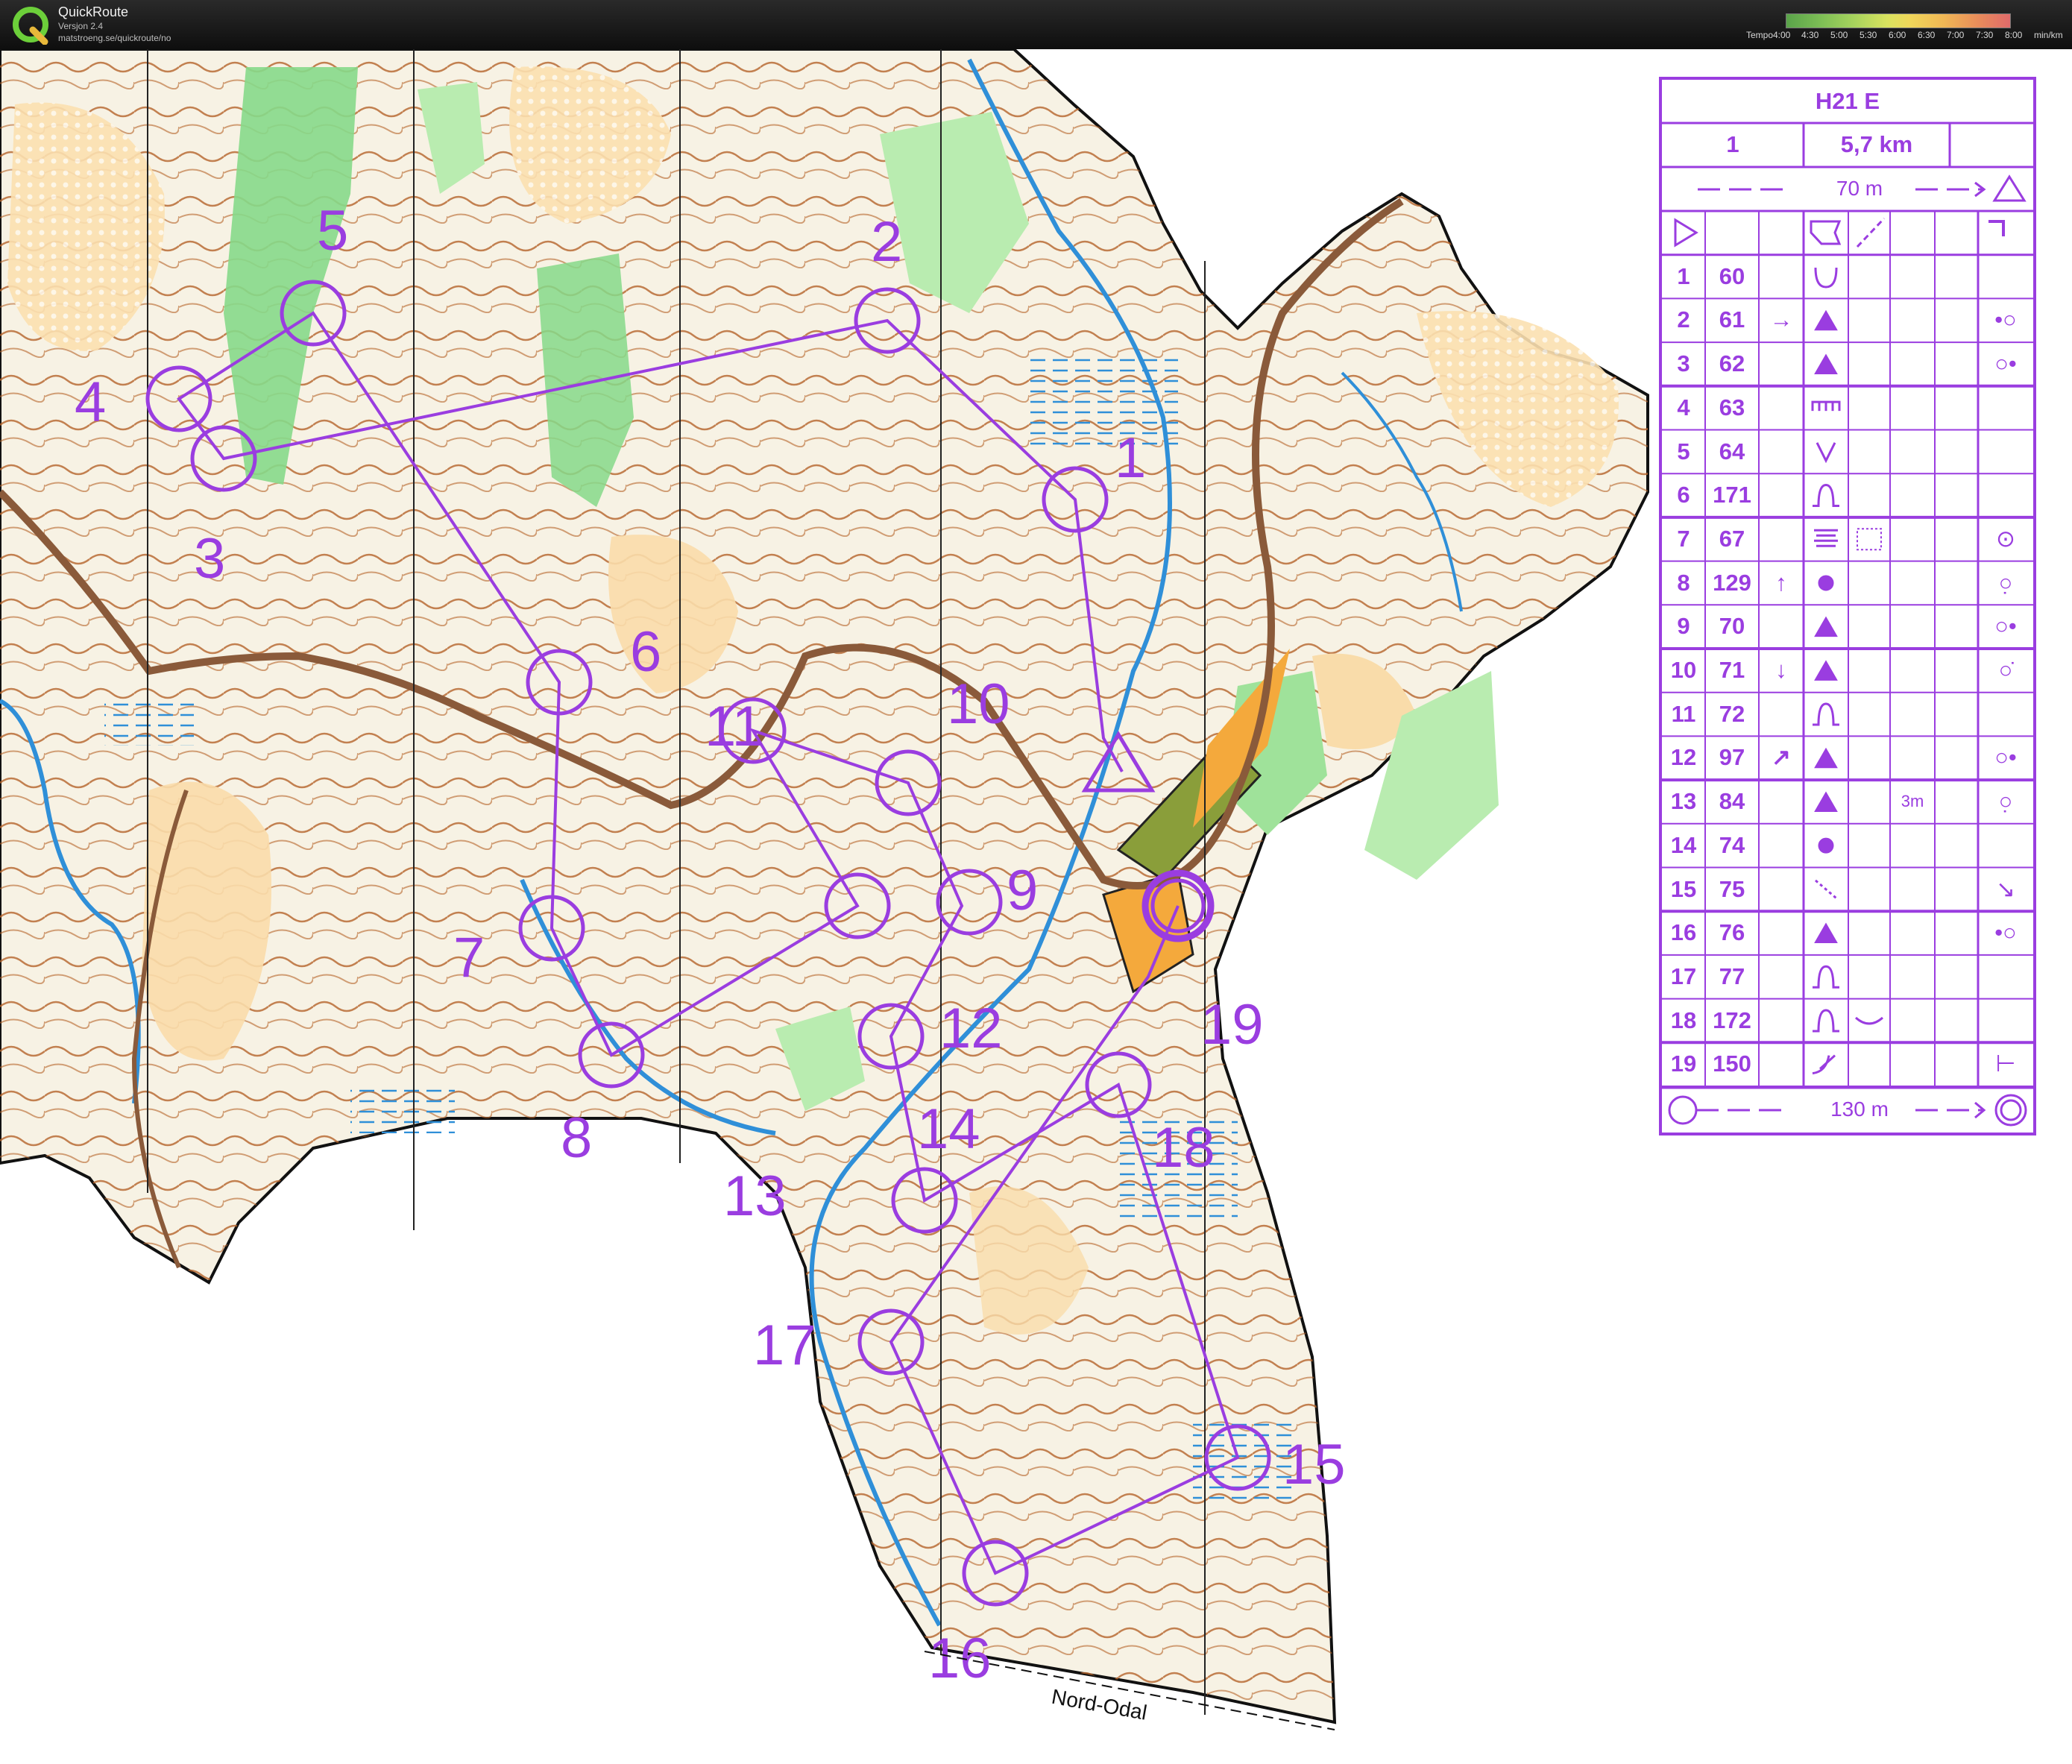 The width and height of the screenshot is (2072, 1764). I want to click on place-label: Nord-Odal, so click(1099, 1704).